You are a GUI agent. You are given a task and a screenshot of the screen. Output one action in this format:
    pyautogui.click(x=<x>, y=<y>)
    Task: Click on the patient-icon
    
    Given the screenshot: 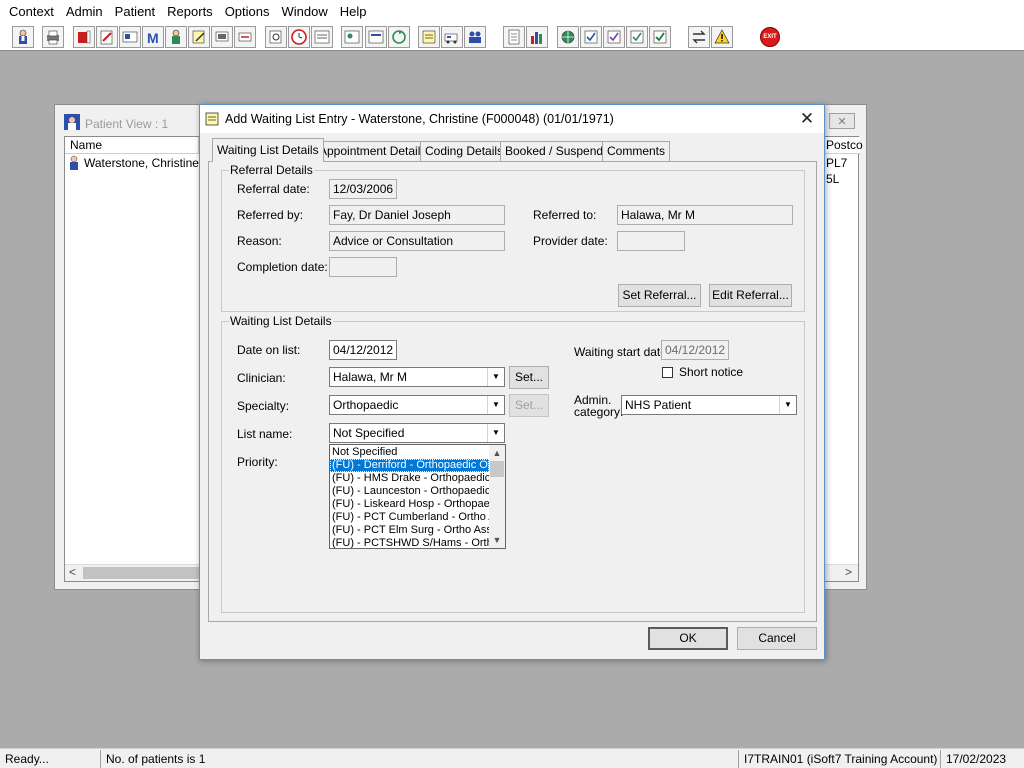 What is the action you would take?
    pyautogui.click(x=23, y=37)
    